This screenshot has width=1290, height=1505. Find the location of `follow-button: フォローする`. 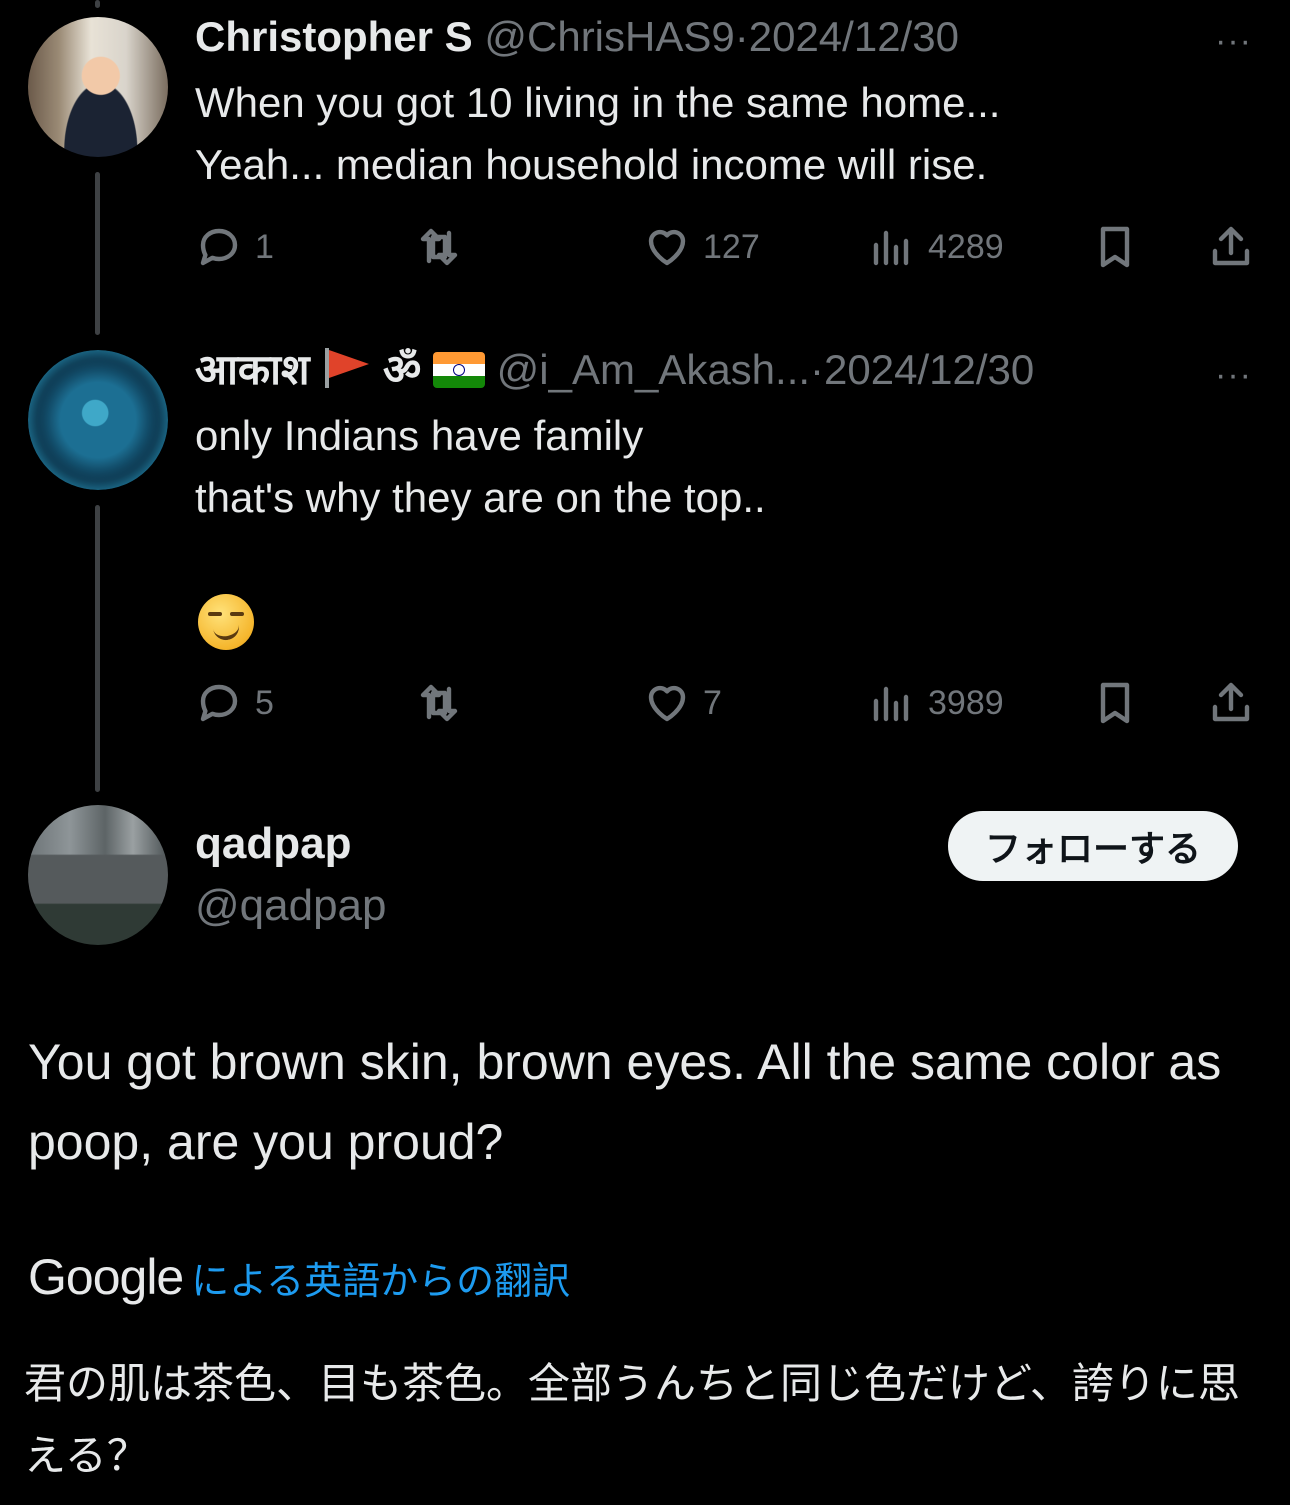

follow-button: フォローする is located at coordinates (1093, 846).